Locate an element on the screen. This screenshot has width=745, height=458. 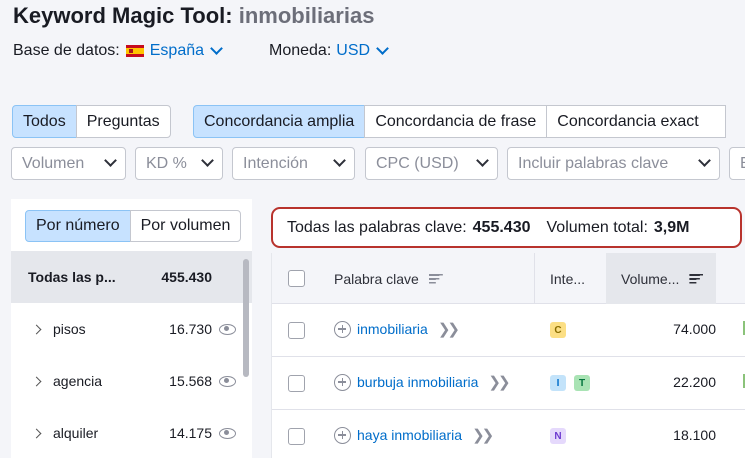
intent-badge-commercial: C is located at coordinates (558, 330).